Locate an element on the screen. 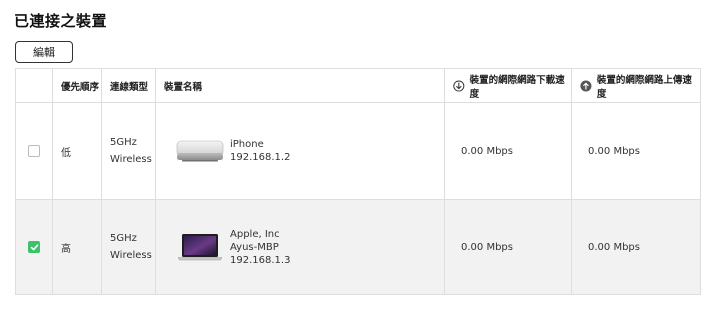  device-ip: 192.168.1.3 is located at coordinates (260, 260).